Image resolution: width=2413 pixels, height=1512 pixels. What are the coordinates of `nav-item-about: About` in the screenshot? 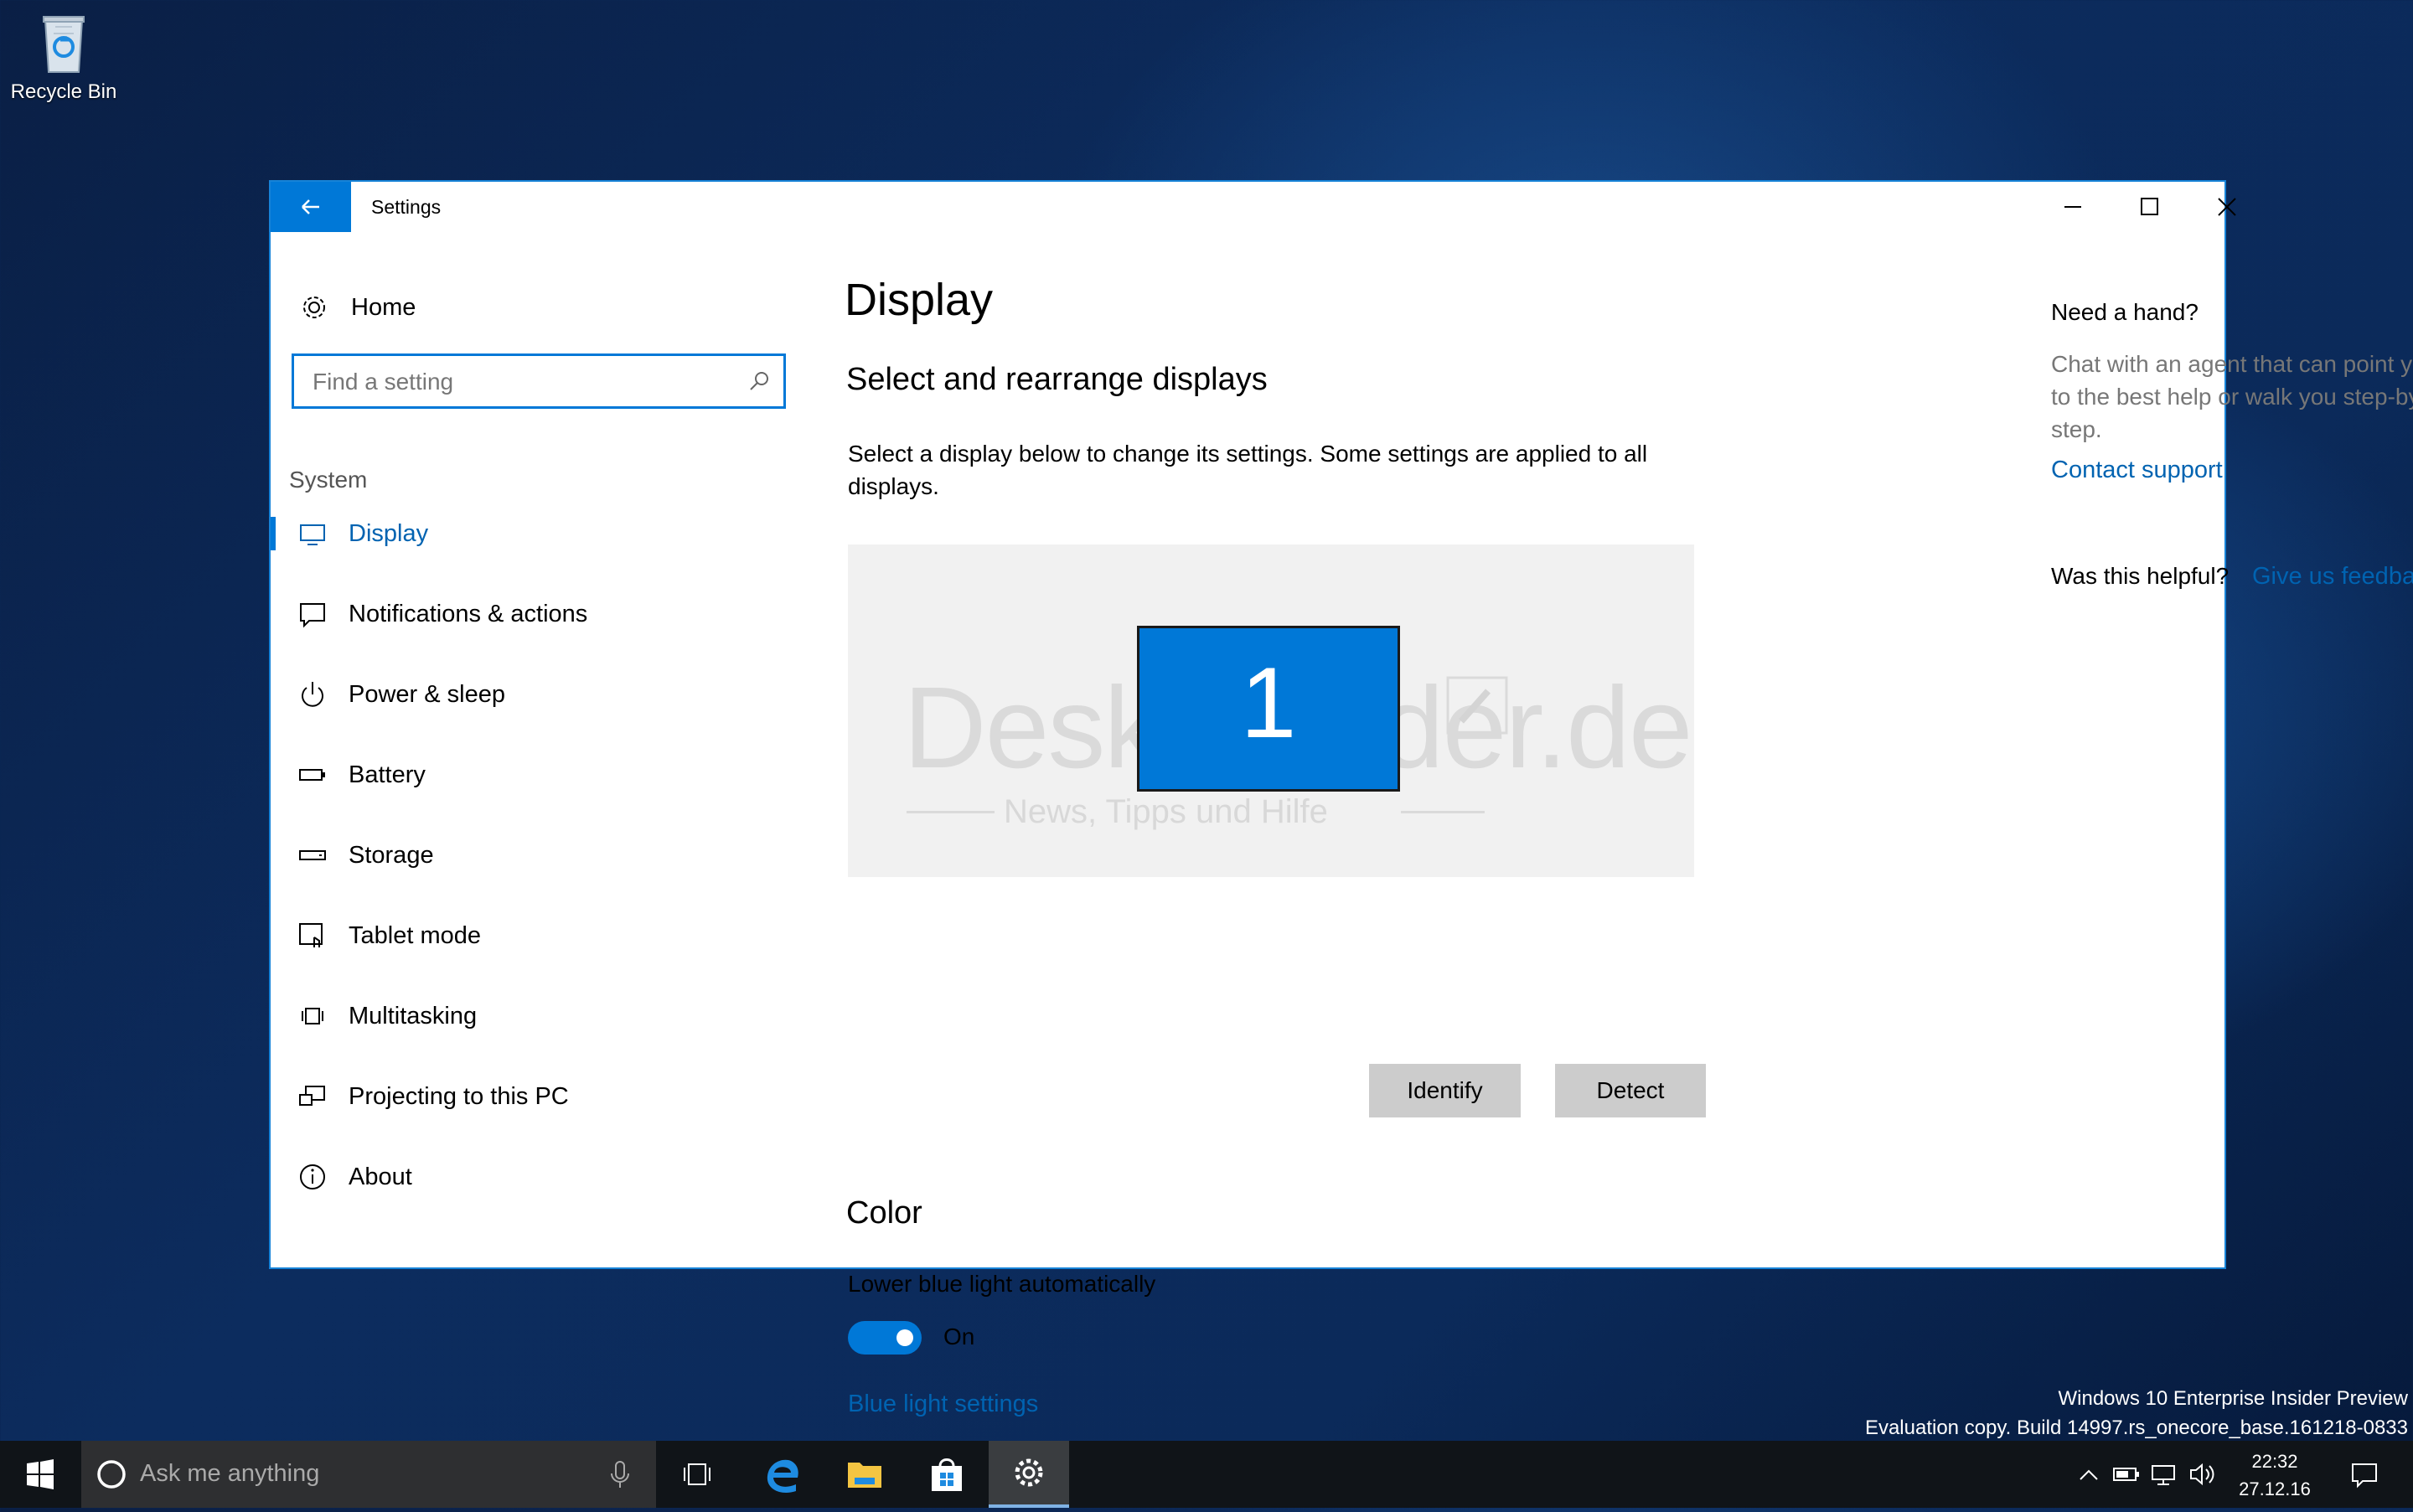 It's located at (530, 1176).